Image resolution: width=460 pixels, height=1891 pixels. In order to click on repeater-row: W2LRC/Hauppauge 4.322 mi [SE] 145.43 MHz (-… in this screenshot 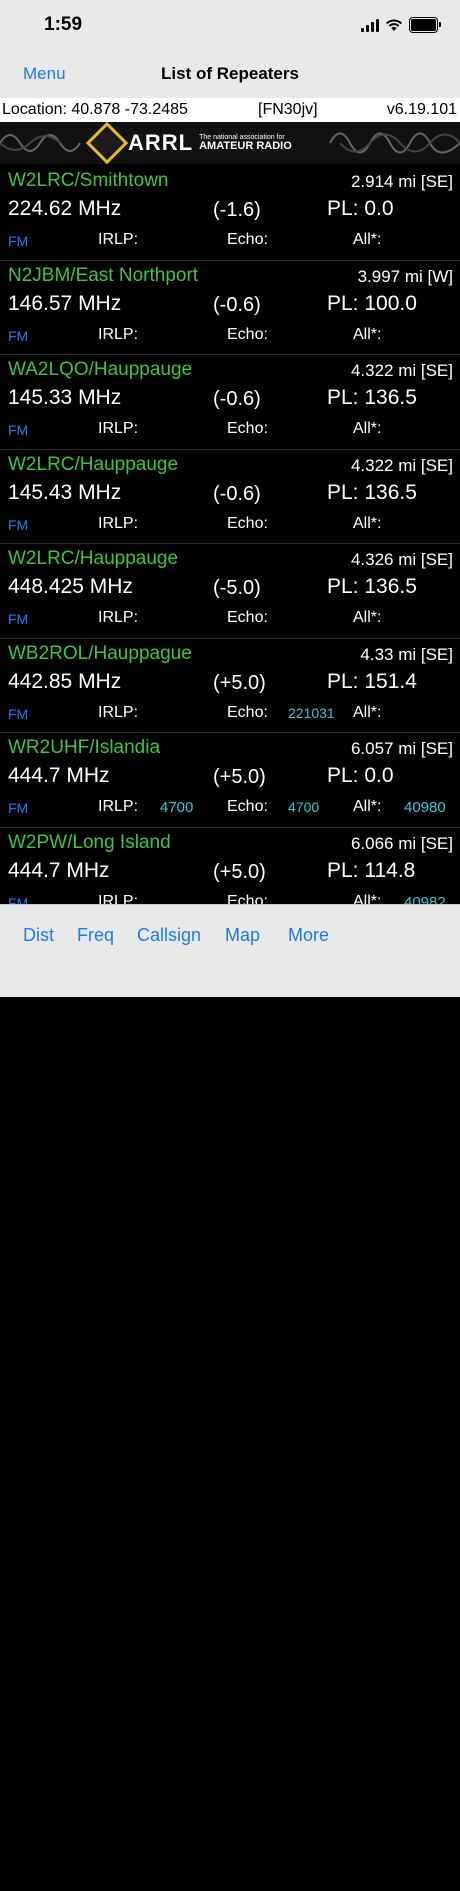, I will do `click(230, 497)`.